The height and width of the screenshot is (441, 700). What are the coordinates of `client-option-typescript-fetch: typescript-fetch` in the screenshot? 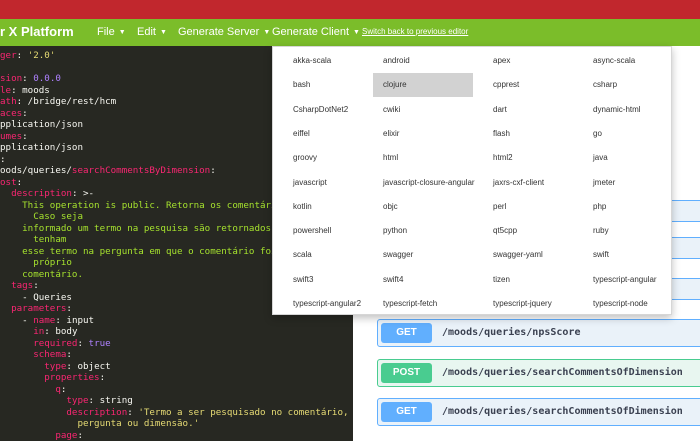 It's located at (433, 304).